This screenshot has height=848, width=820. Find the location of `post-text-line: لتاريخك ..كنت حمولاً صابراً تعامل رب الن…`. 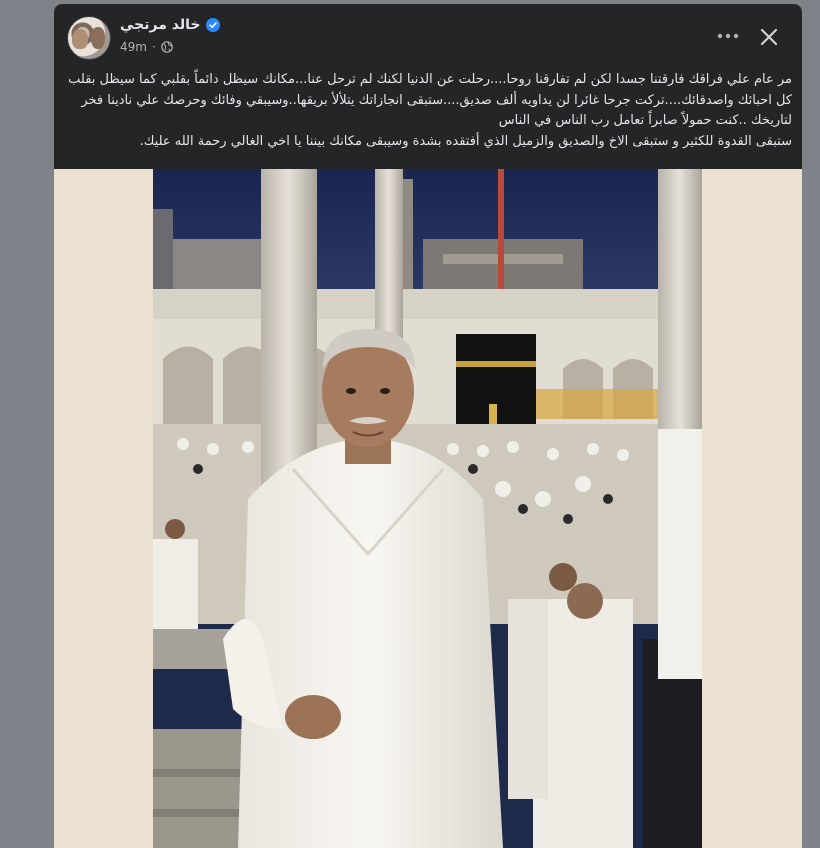

post-text-line: لتاريخك ..كنت حمولاً صابراً تعامل رب الن… is located at coordinates (645, 120).